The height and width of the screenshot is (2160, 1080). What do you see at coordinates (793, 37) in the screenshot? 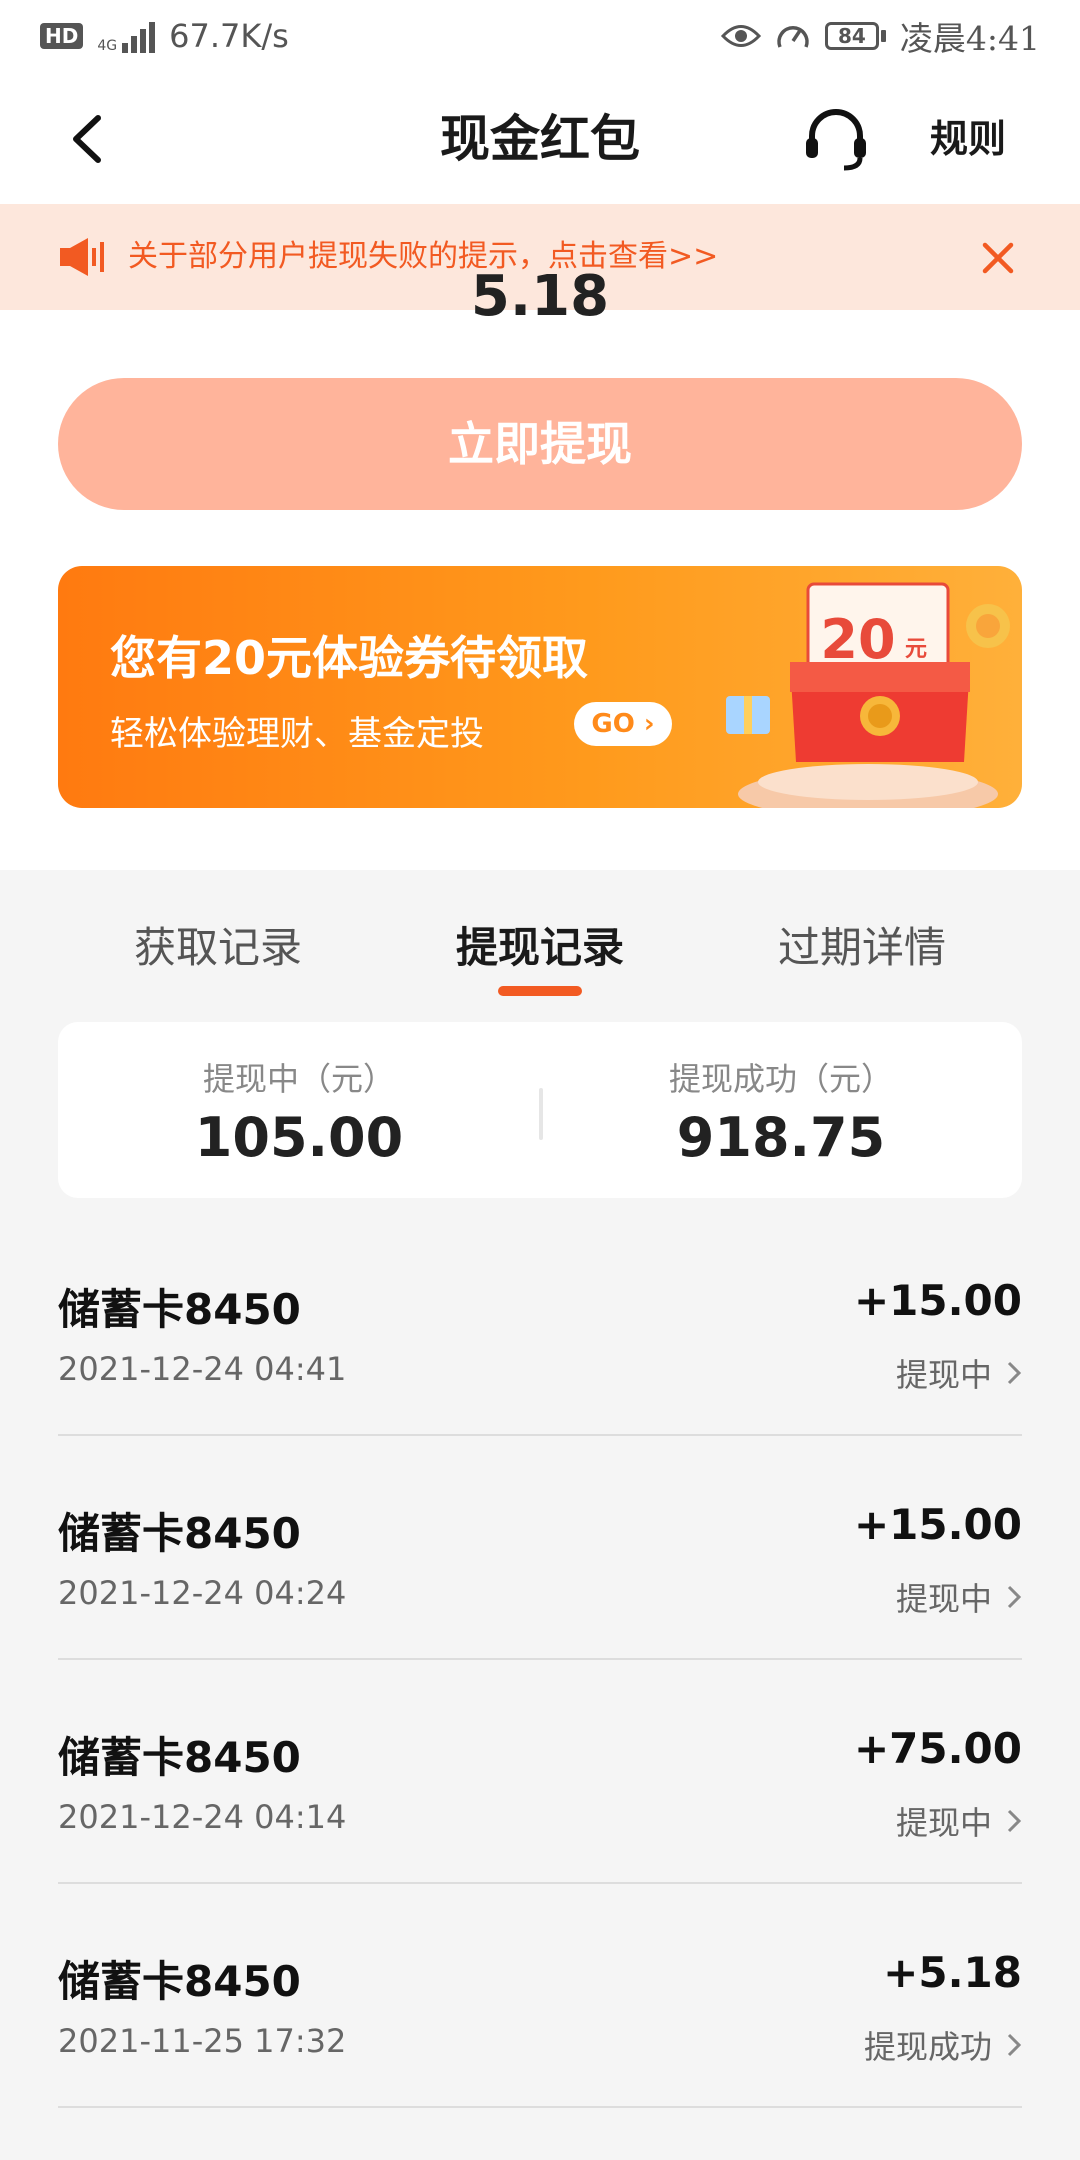
I see `speedometer-icon` at bounding box center [793, 37].